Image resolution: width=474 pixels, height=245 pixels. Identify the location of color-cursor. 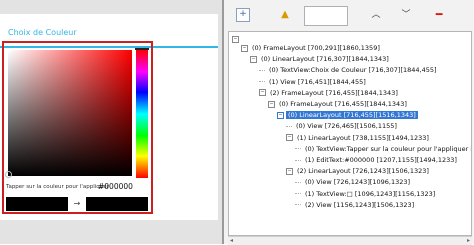
(8, 174).